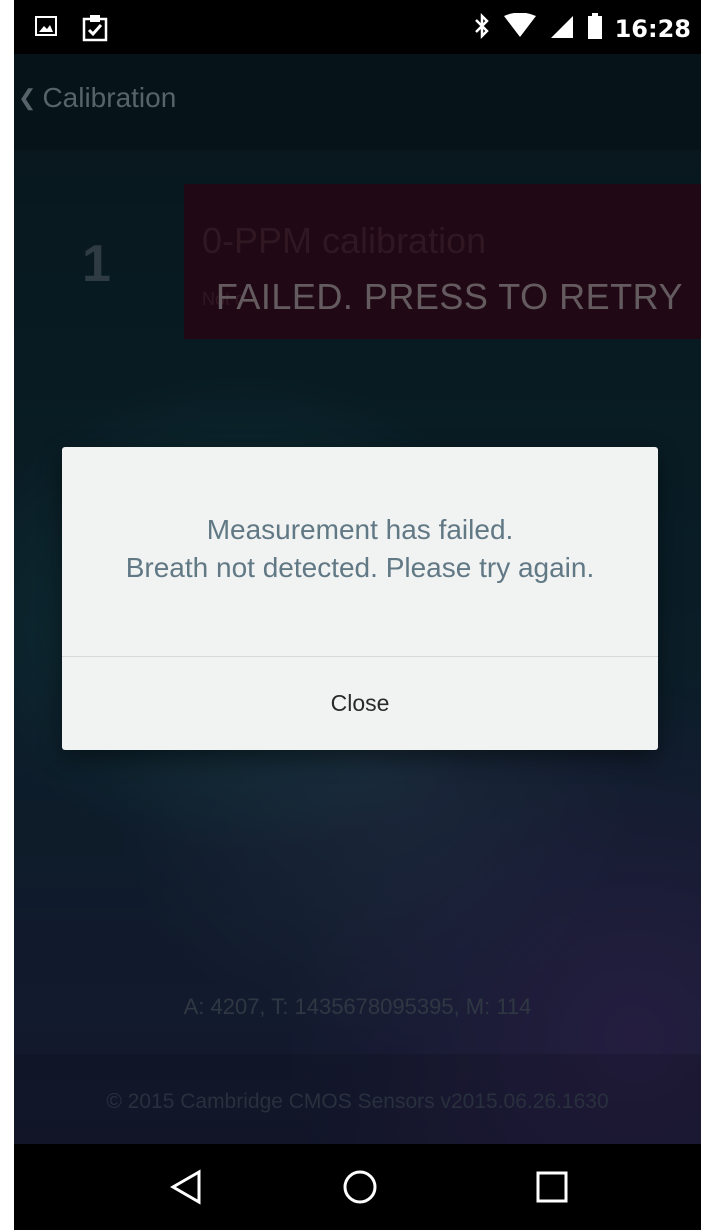 The width and height of the screenshot is (701, 1230). What do you see at coordinates (95, 30) in the screenshot?
I see `clipboard-check-icon` at bounding box center [95, 30].